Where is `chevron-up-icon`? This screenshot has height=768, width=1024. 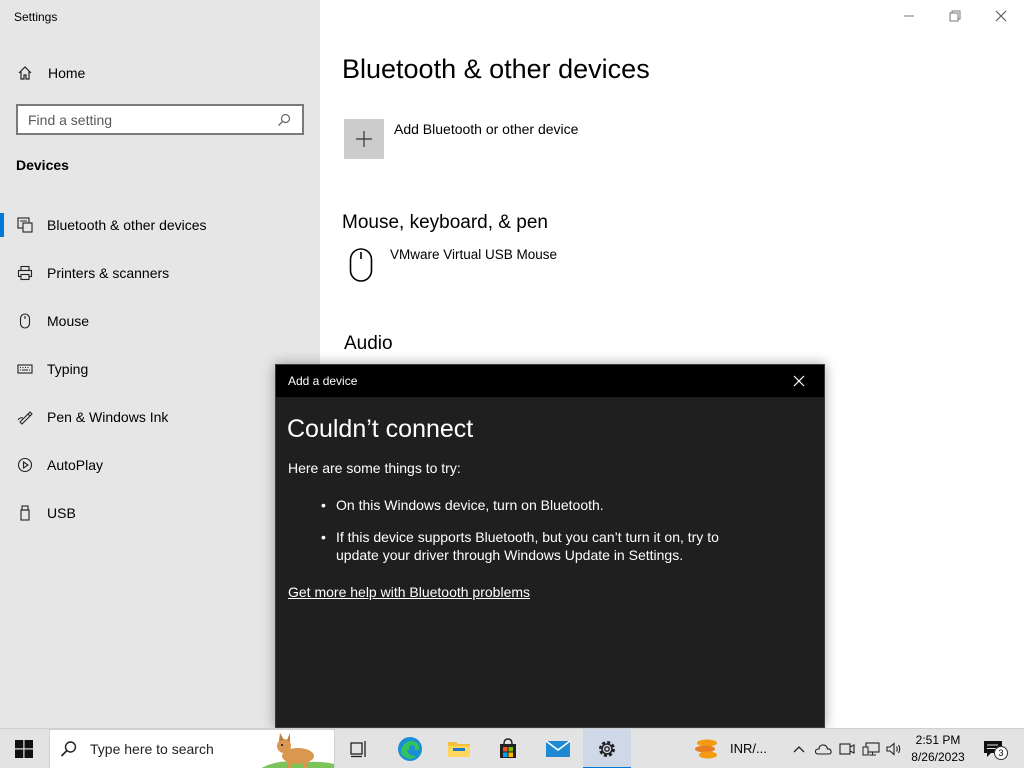
chevron-up-icon is located at coordinates (799, 749).